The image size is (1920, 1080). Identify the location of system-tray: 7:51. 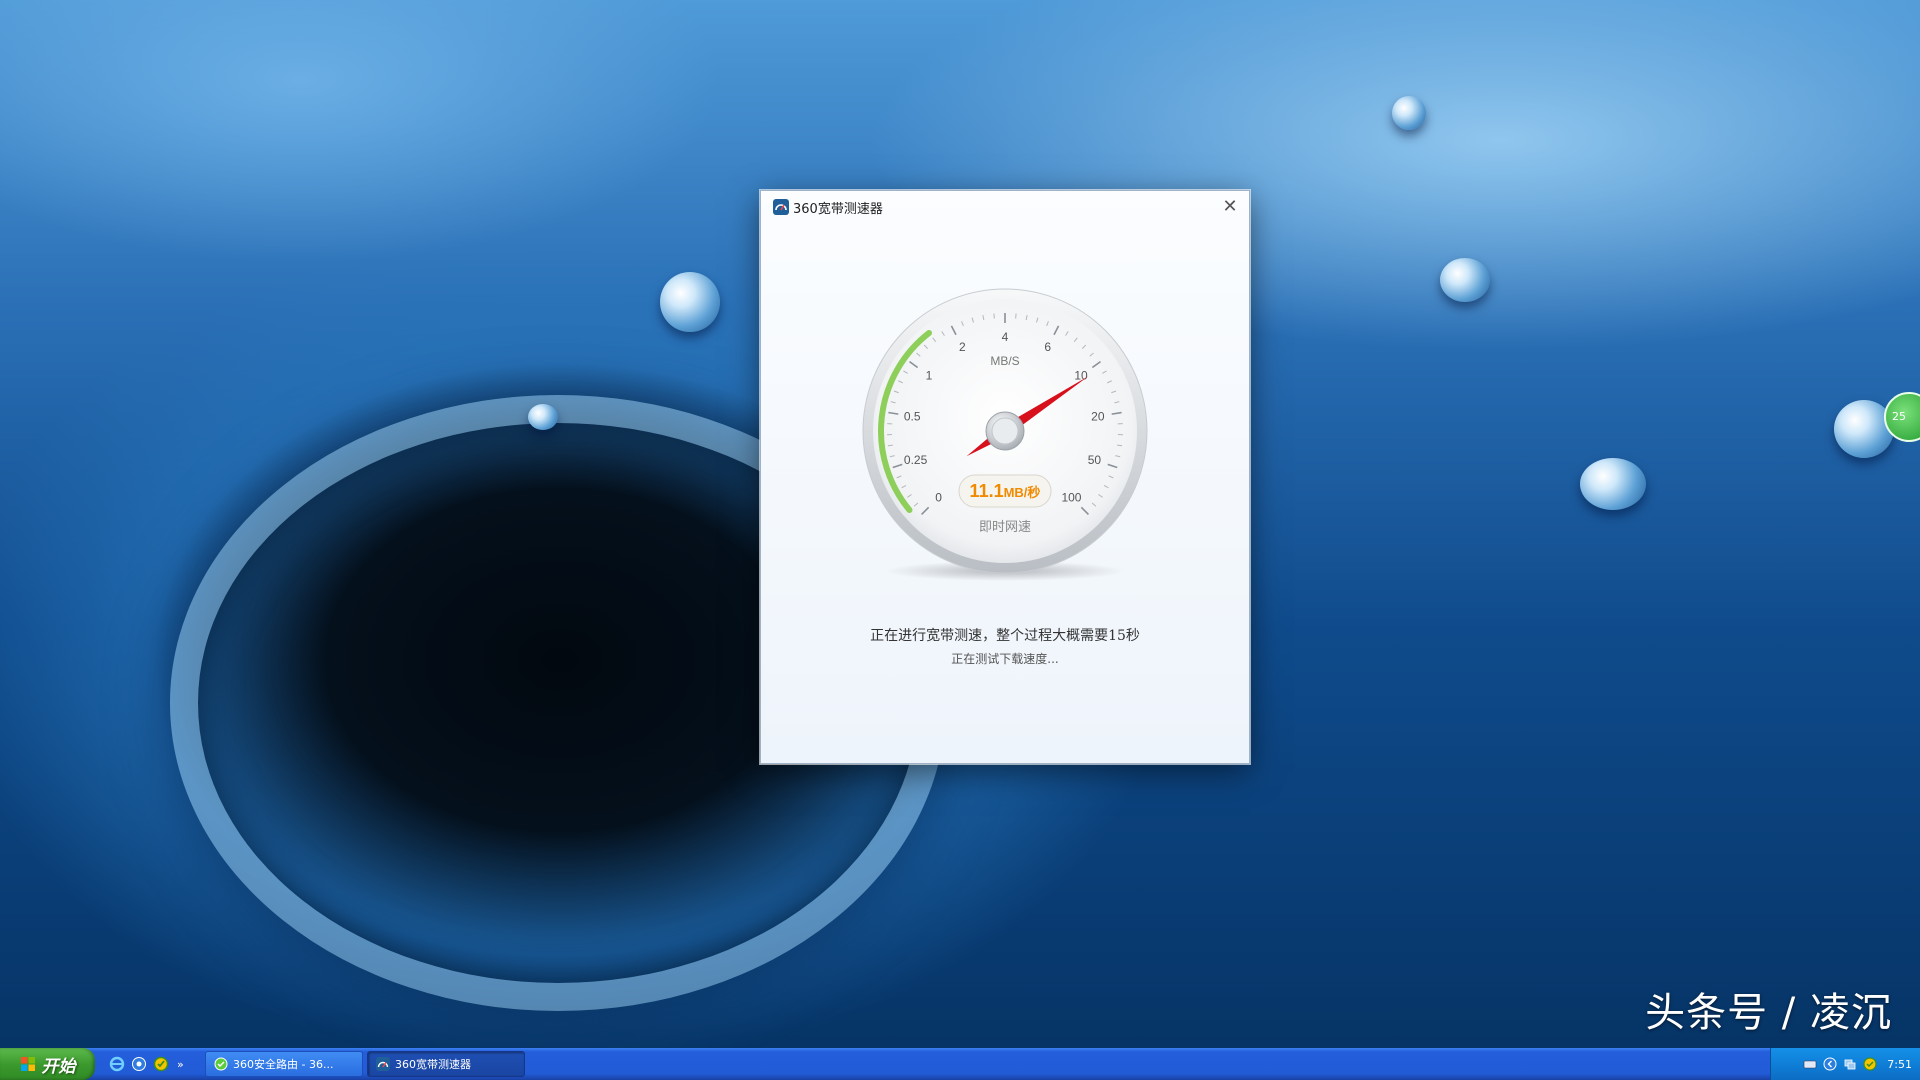
(1845, 1064).